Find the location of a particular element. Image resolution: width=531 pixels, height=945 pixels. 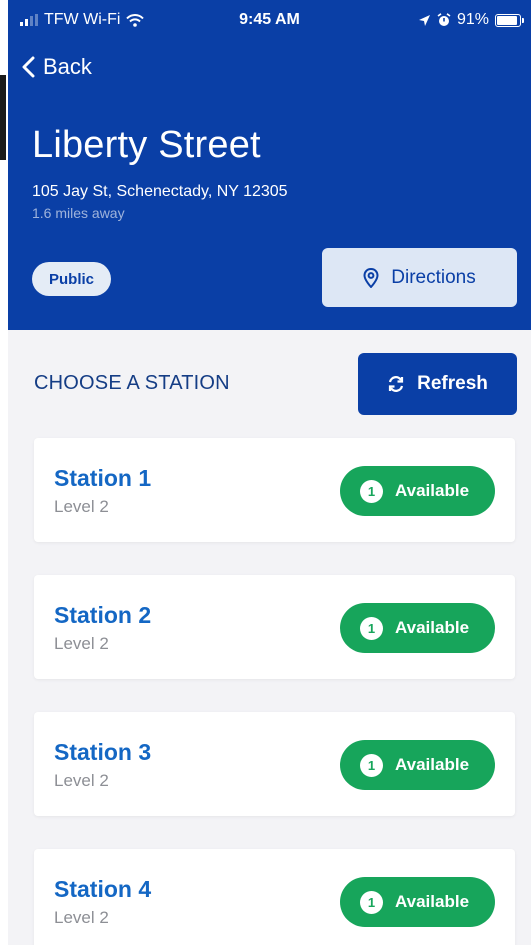

location-arrow-icon is located at coordinates (424, 20).